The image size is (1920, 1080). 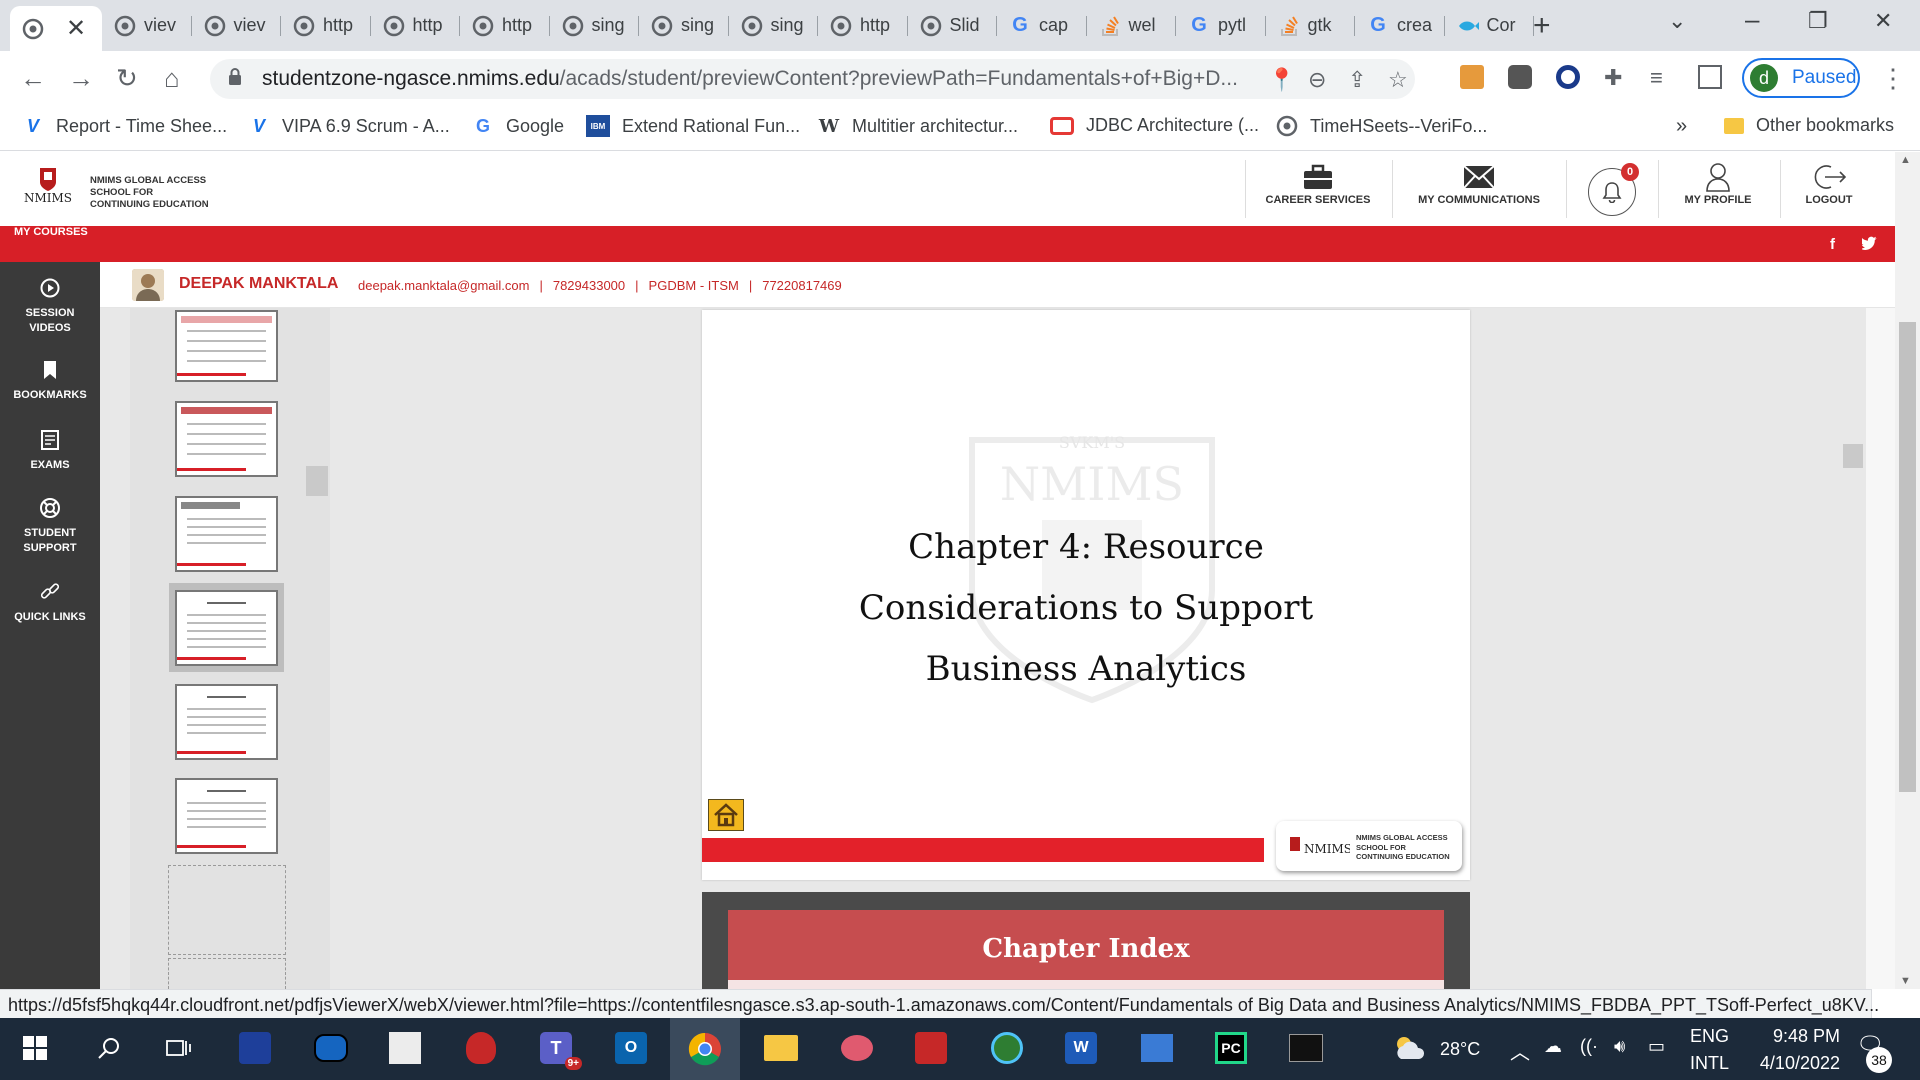 What do you see at coordinates (1681, 126) in the screenshot?
I see `bookmarks-overflow-button: »` at bounding box center [1681, 126].